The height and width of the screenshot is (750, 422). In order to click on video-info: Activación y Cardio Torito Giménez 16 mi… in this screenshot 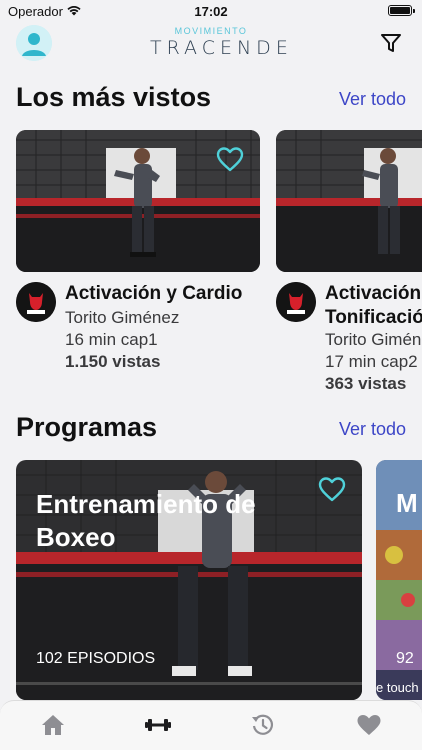, I will do `click(151, 330)`.